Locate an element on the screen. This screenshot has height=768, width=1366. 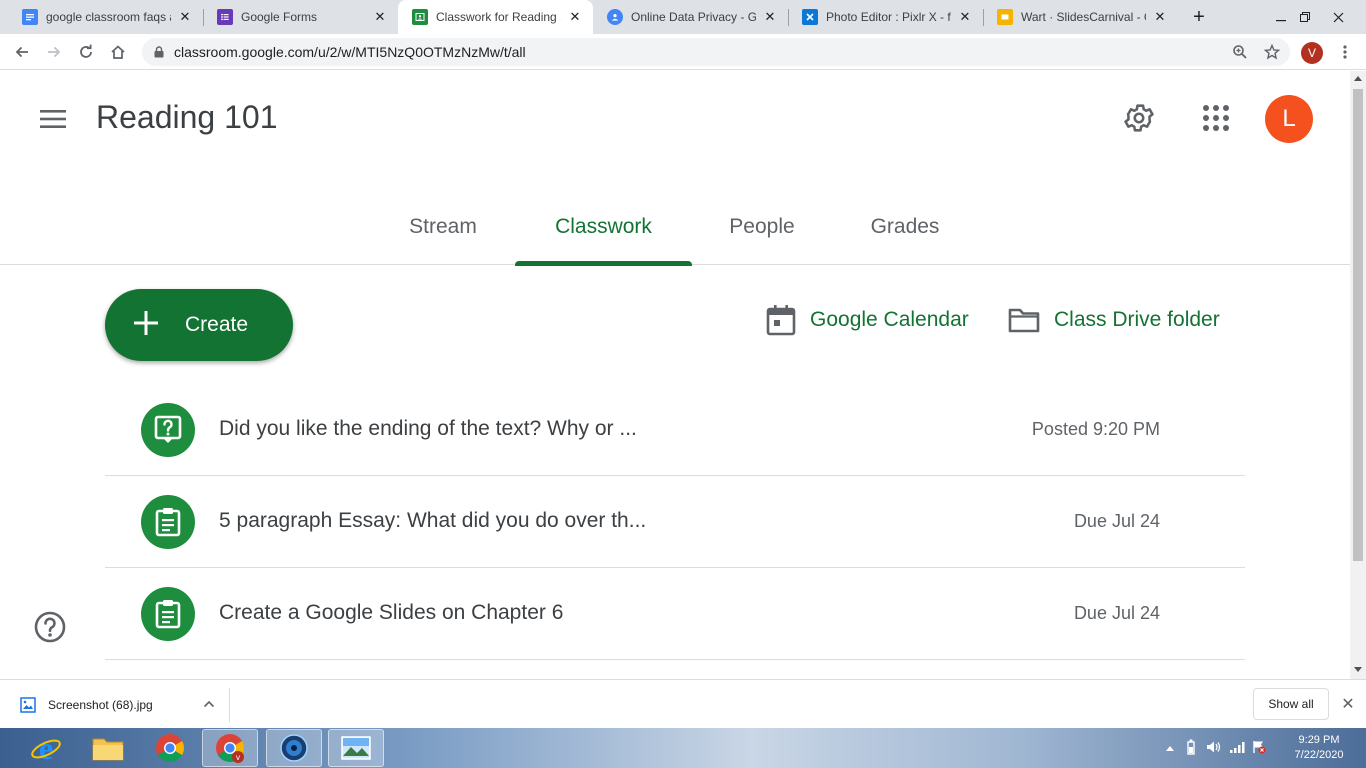
browser-tab-title: Online Data Privacy - Go is located at coordinates (693, 17).